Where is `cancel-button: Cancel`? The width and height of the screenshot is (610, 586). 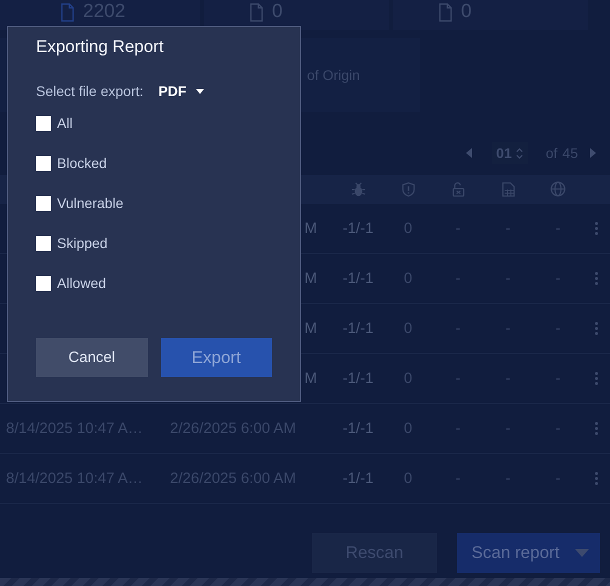 cancel-button: Cancel is located at coordinates (92, 357).